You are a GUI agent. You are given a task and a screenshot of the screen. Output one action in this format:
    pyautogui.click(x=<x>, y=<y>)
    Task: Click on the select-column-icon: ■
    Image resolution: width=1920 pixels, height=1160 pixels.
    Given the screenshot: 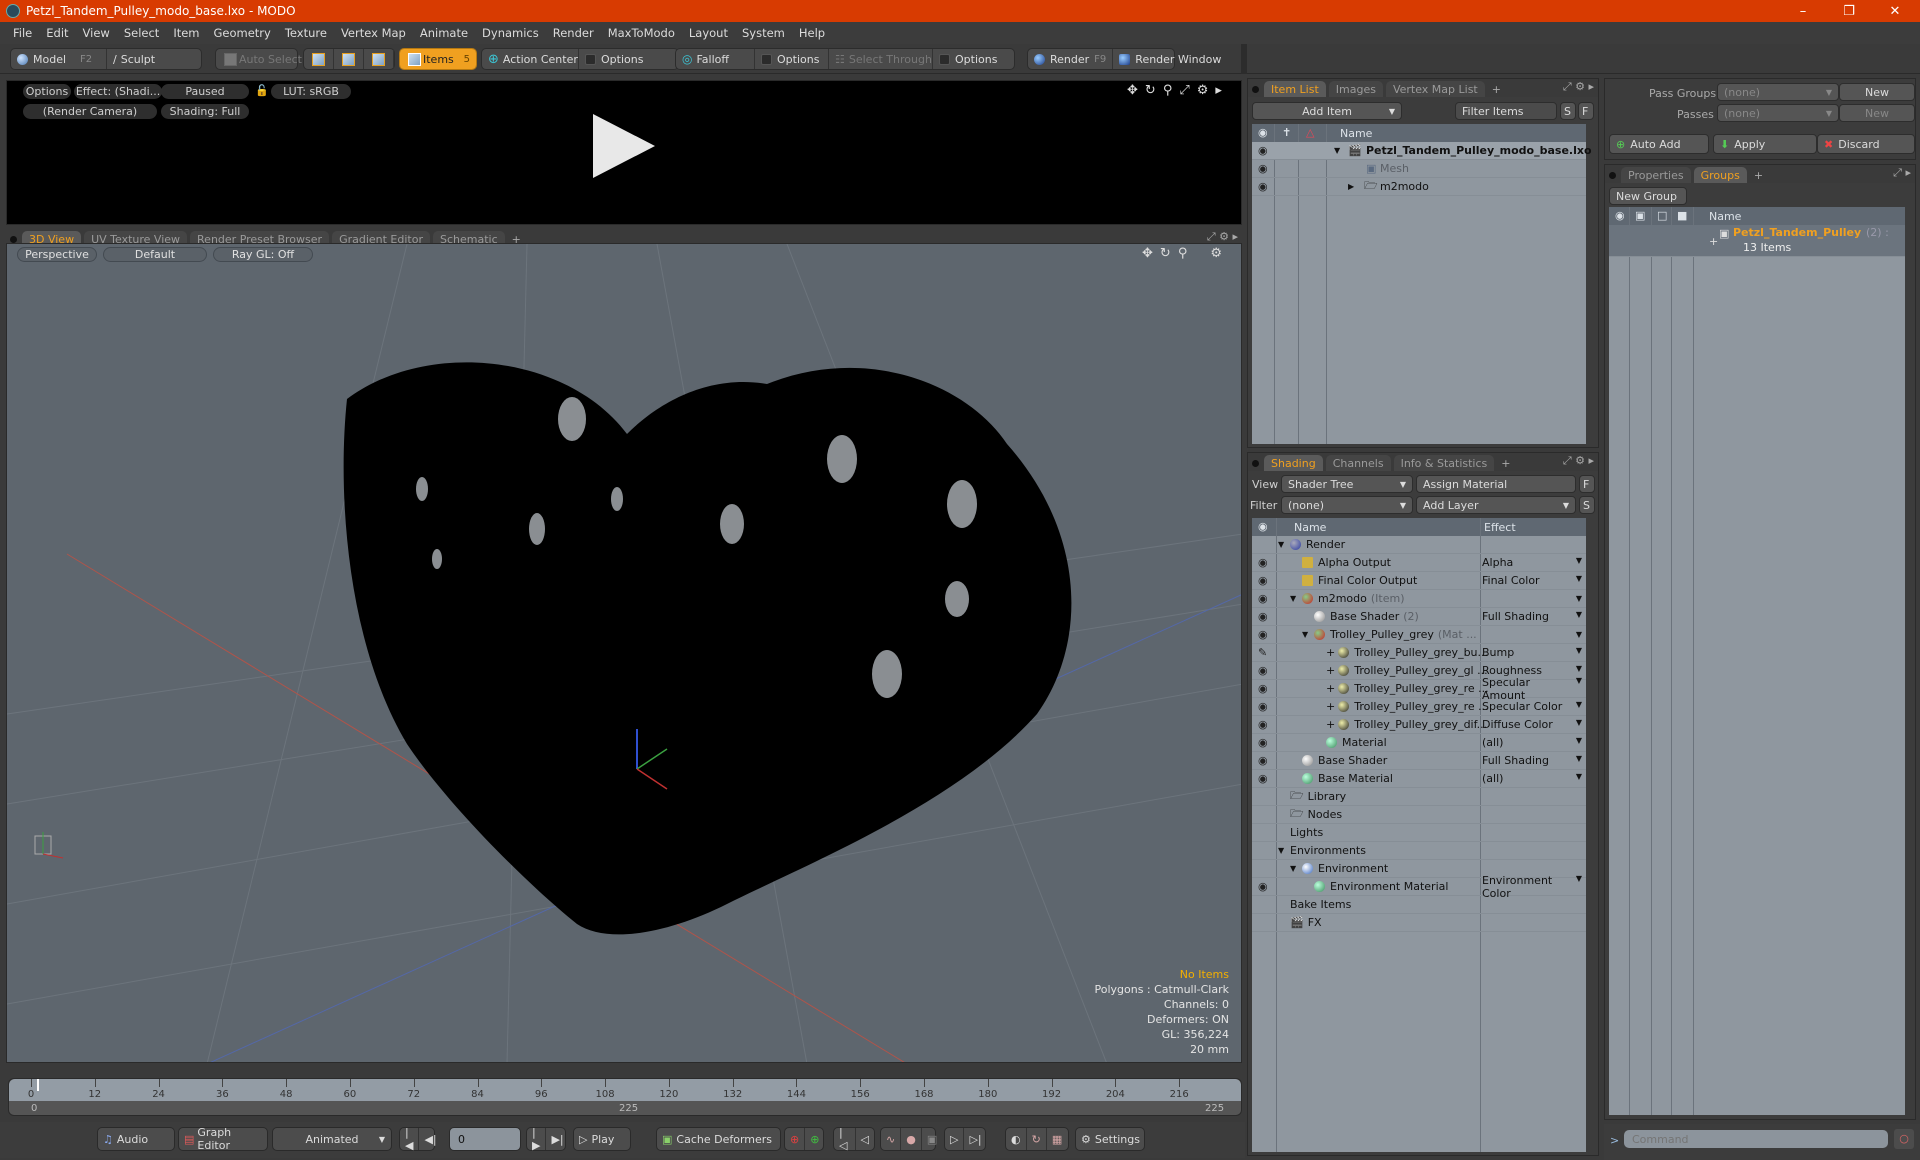 What is the action you would take?
    pyautogui.click(x=1682, y=215)
    